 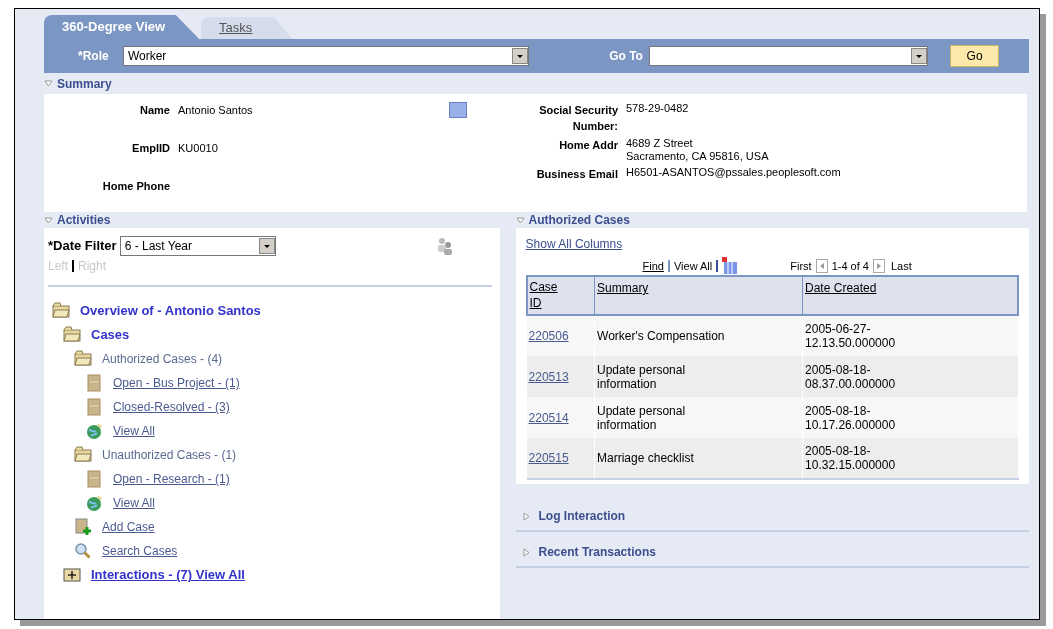 What do you see at coordinates (110, 335) in the screenshot?
I see `tree-item: Cases` at bounding box center [110, 335].